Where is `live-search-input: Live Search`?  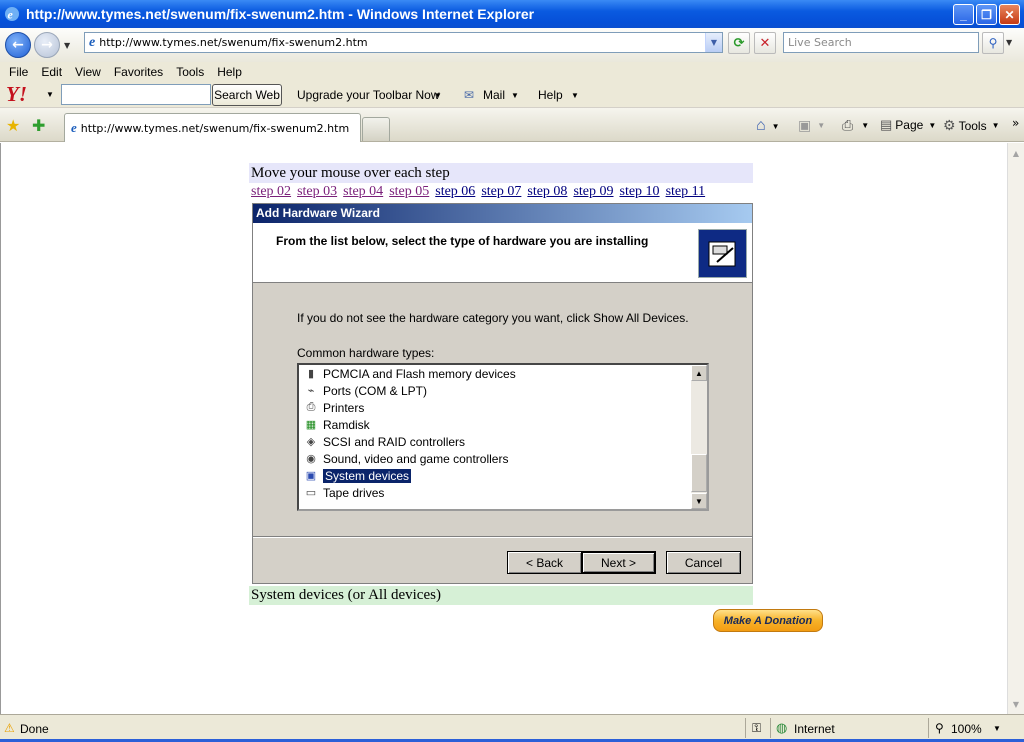
live-search-input: Live Search is located at coordinates (881, 42).